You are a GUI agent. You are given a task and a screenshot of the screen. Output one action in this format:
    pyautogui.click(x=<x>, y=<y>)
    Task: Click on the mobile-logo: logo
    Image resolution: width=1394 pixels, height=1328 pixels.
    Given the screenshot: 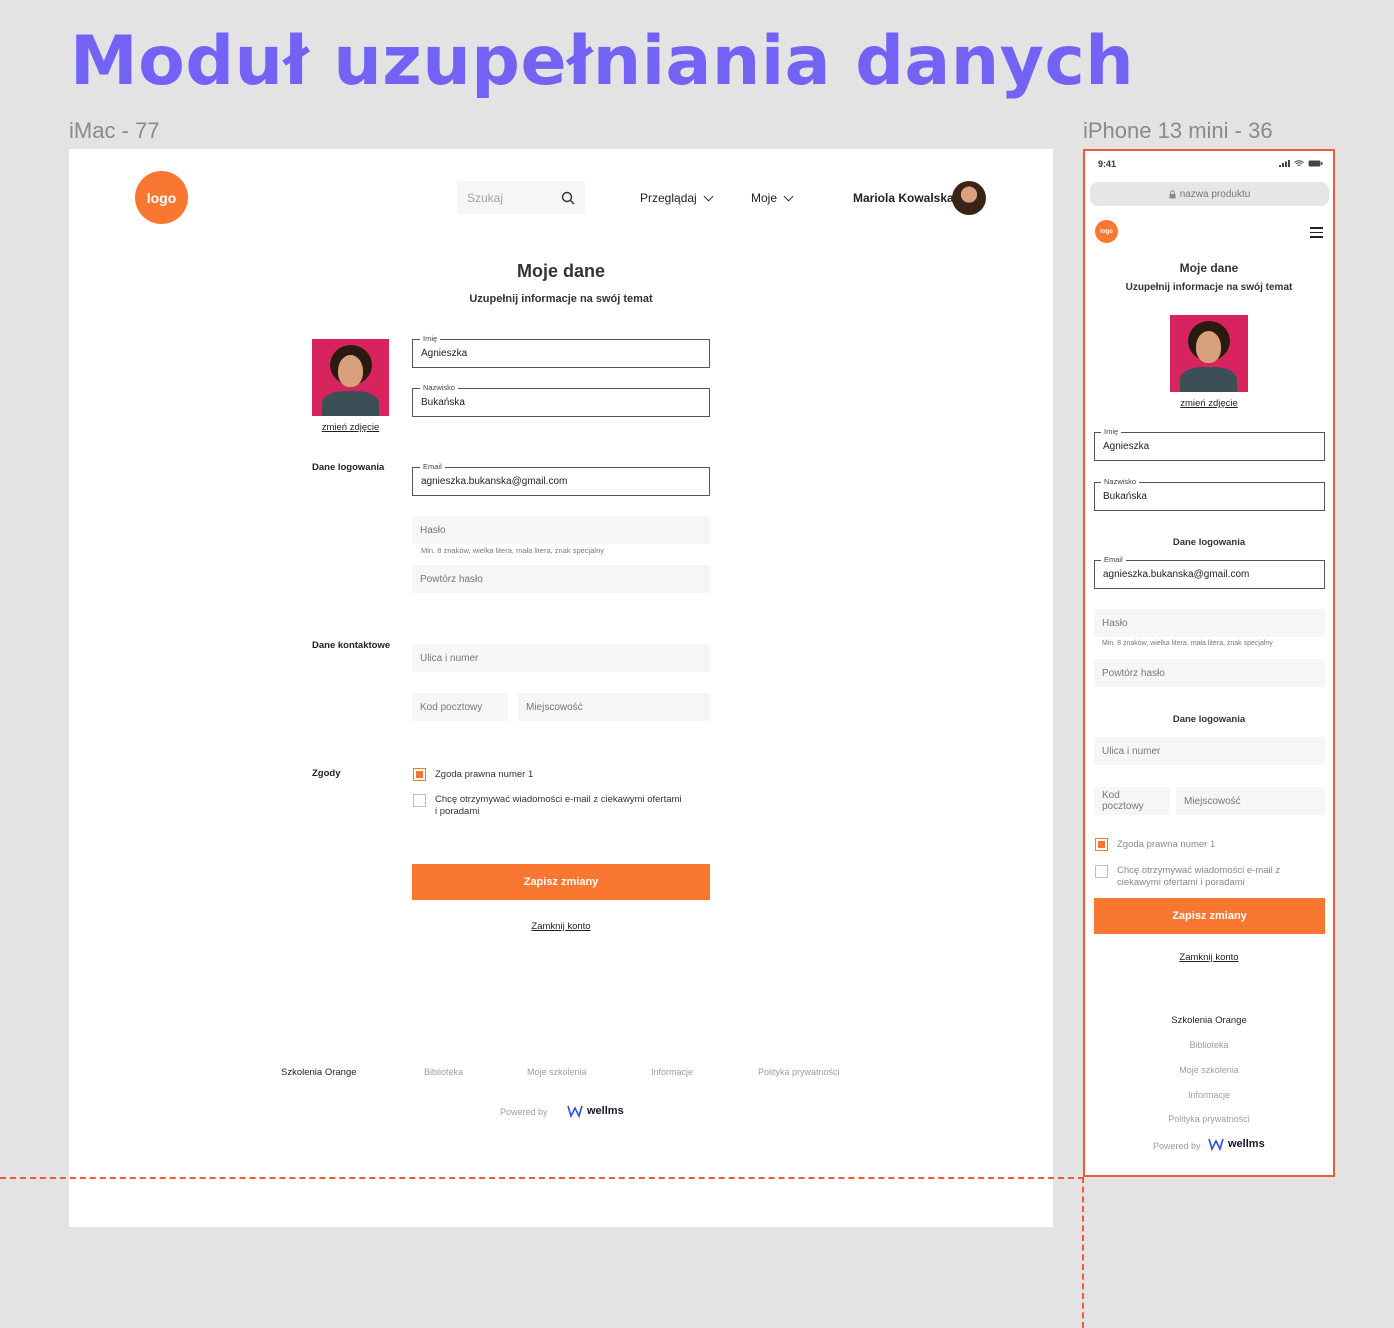 What is the action you would take?
    pyautogui.click(x=1106, y=231)
    